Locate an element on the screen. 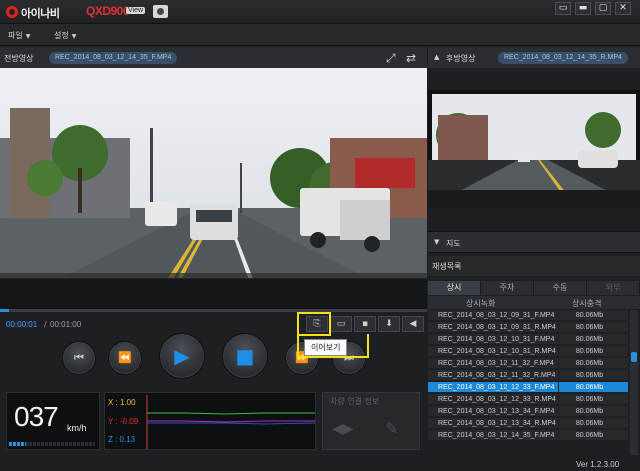 This screenshot has width=640, height=471. list-item-file: REC_2014_08_03_12_09_31_F.MP4 is located at coordinates (496, 315).